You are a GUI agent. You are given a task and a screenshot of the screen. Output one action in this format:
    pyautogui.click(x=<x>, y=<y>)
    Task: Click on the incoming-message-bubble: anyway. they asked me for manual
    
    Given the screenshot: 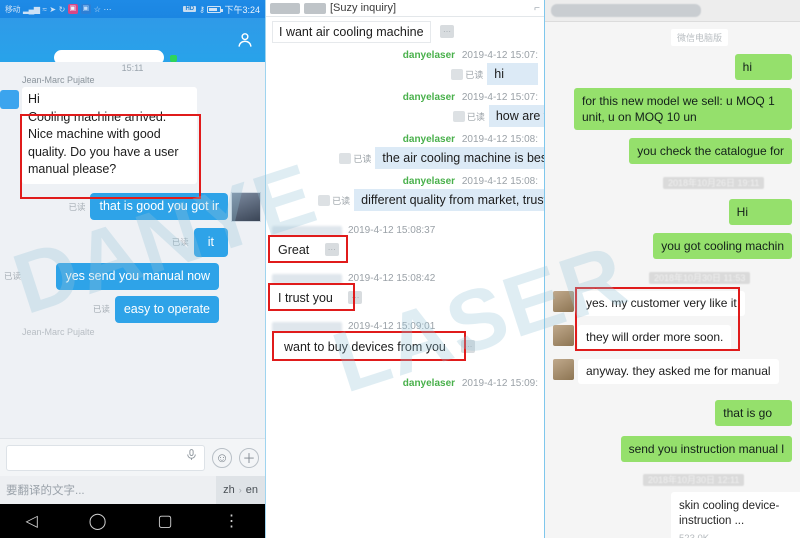 What is the action you would take?
    pyautogui.click(x=678, y=371)
    